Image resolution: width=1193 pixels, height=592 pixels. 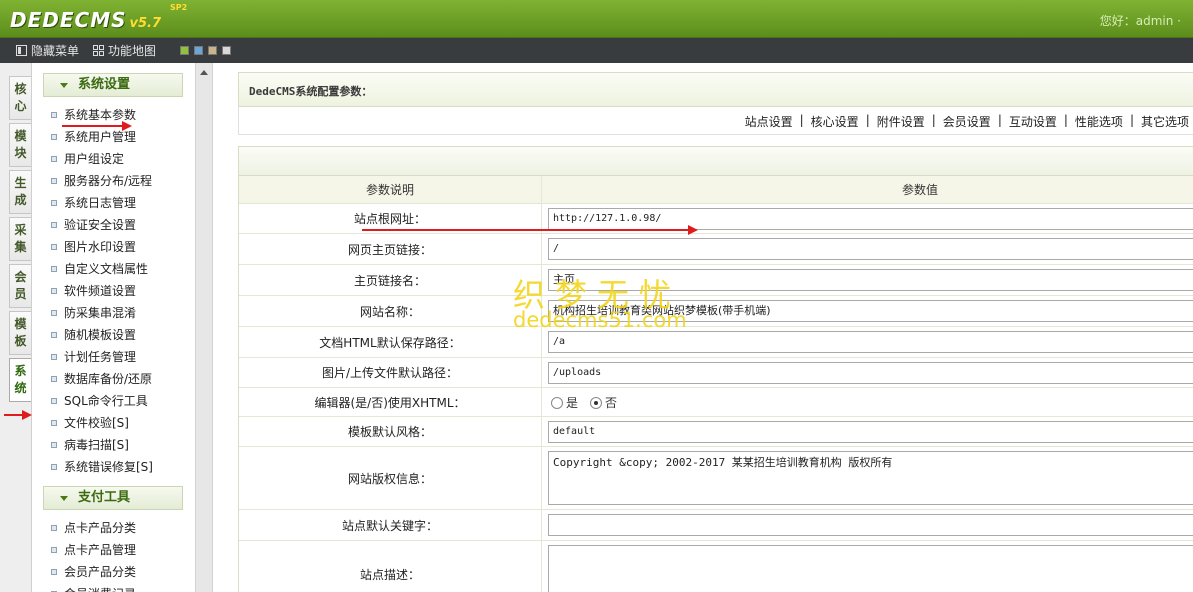 I want to click on menu-item-label: 文件校验[S], so click(x=96, y=423).